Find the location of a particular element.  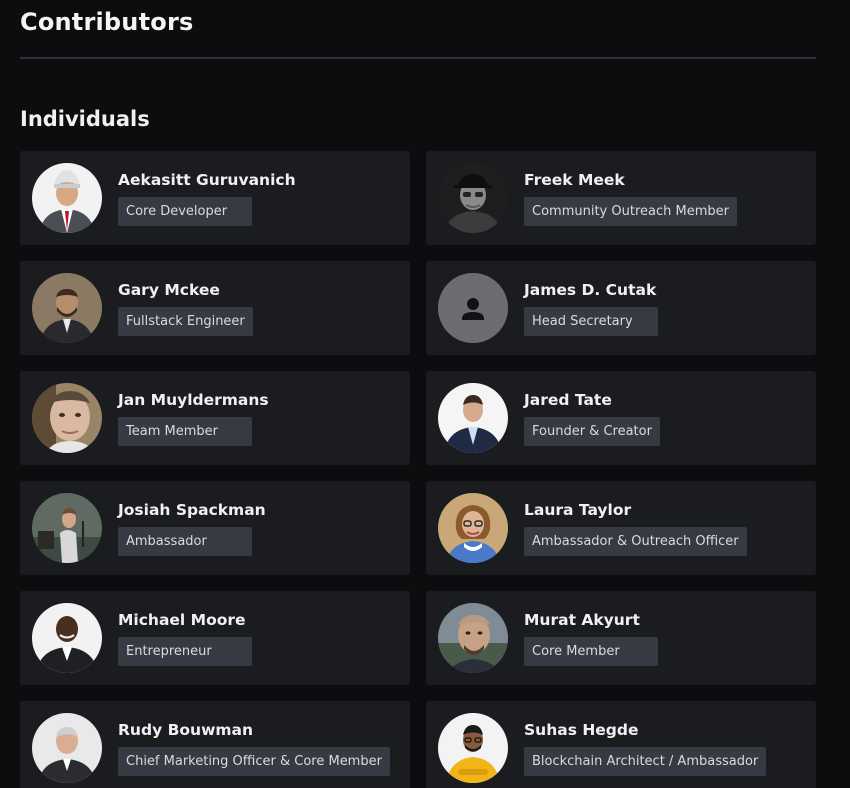

role-badge: Ambassador & Outreach Officer is located at coordinates (635, 541).